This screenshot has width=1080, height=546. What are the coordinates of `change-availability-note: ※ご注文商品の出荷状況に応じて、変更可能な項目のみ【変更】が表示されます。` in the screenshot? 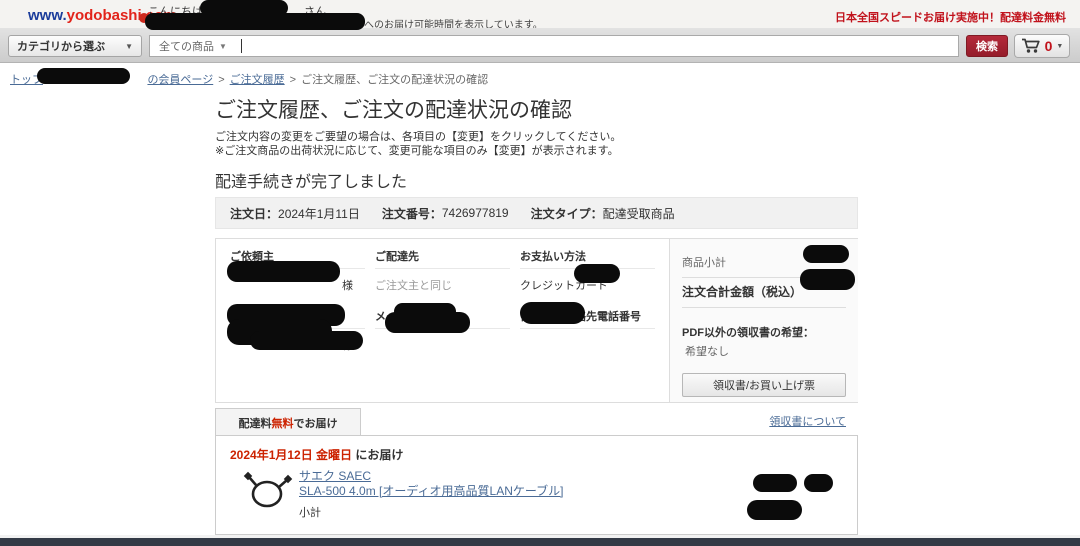 It's located at (417, 151).